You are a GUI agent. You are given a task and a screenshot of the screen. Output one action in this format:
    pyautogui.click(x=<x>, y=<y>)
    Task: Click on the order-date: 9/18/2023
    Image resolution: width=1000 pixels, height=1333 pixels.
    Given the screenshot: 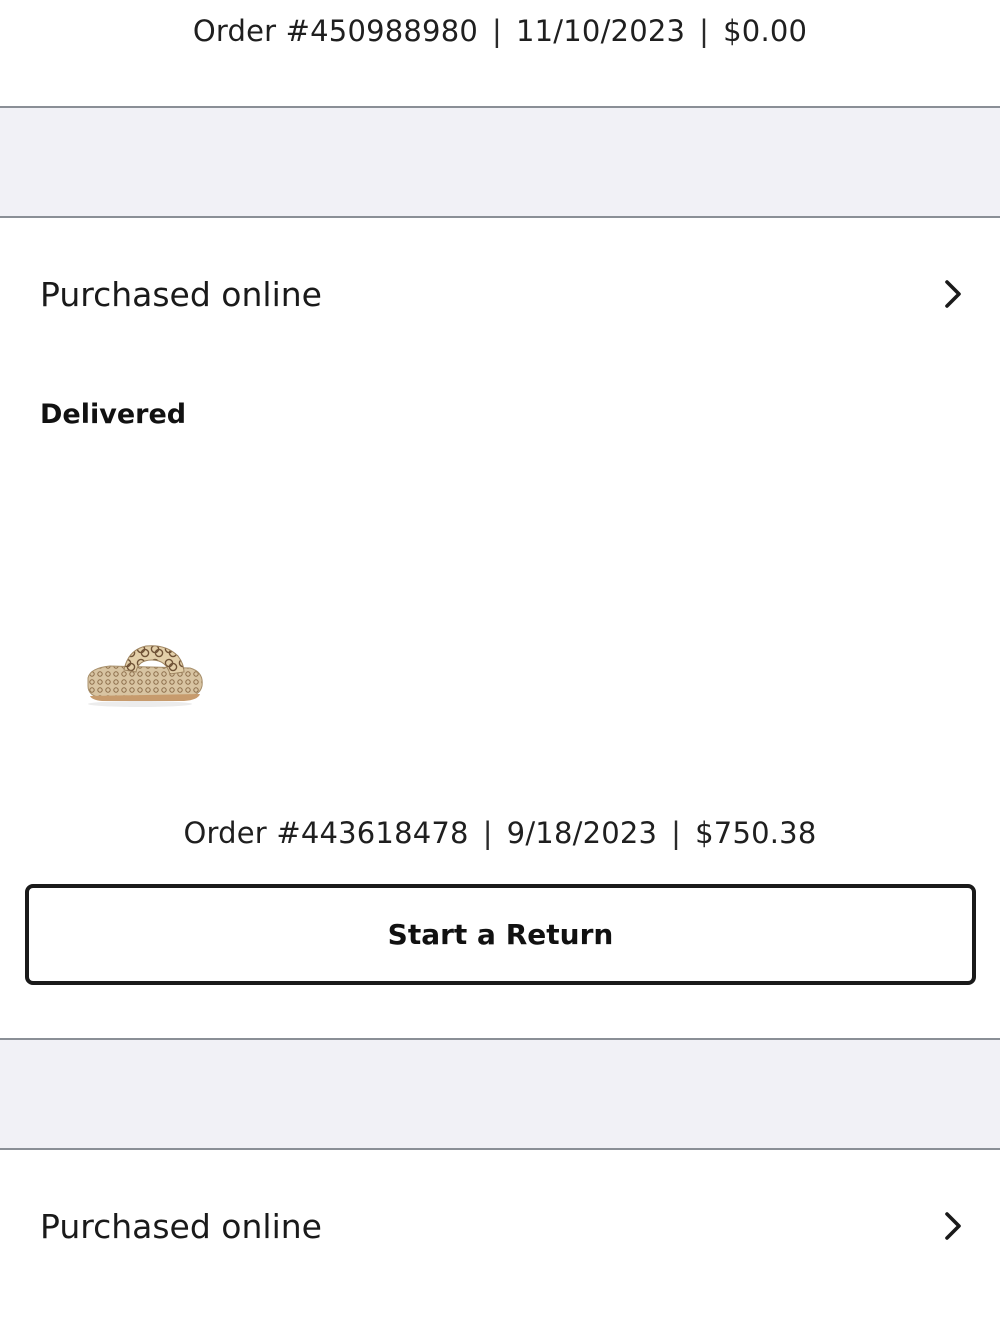 What is the action you would take?
    pyautogui.click(x=582, y=833)
    